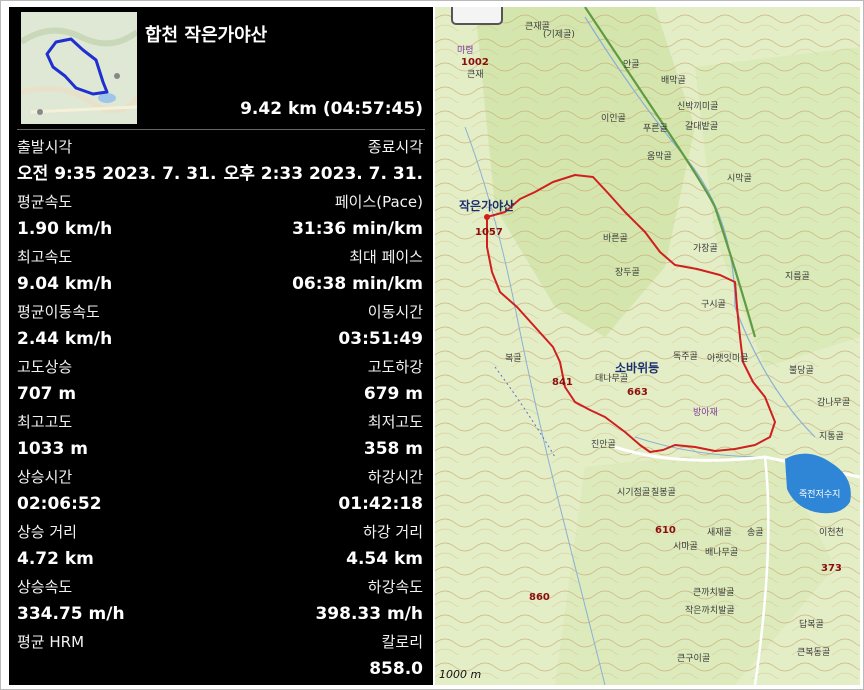  What do you see at coordinates (513, 359) in the screenshot?
I see `map-label-place: 복골` at bounding box center [513, 359].